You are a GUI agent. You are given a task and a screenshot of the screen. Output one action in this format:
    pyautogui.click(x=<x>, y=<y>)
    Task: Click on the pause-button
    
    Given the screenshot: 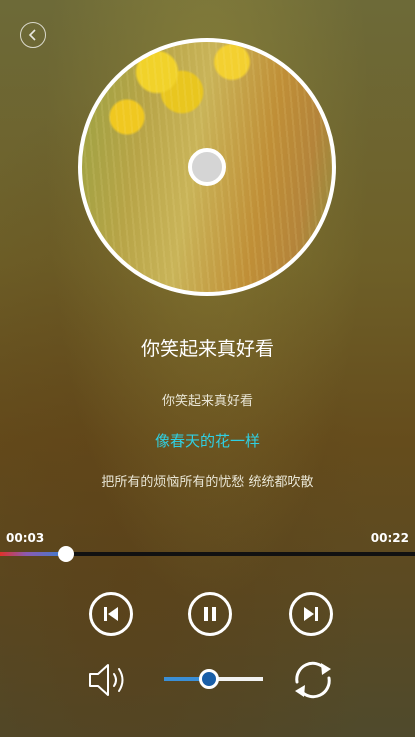 What is the action you would take?
    pyautogui.click(x=210, y=614)
    